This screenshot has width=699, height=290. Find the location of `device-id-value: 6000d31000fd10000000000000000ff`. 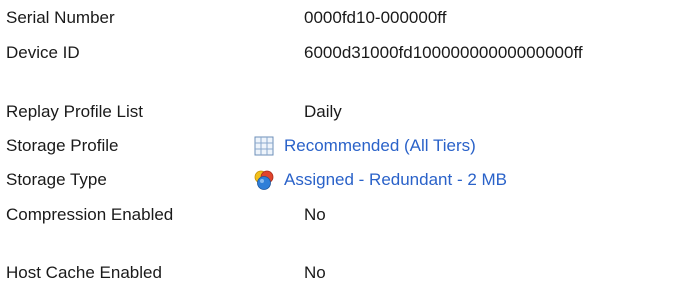

device-id-value: 6000d31000fd10000000000000000ff is located at coordinates (443, 52).